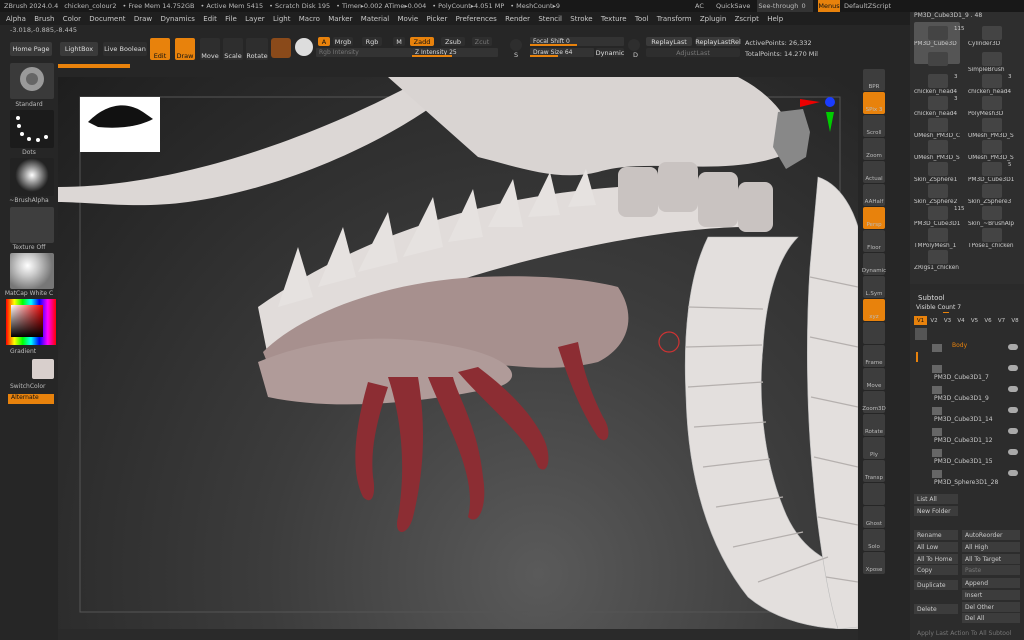  What do you see at coordinates (309, 19) in the screenshot?
I see `menu-macro: Macro` at bounding box center [309, 19].